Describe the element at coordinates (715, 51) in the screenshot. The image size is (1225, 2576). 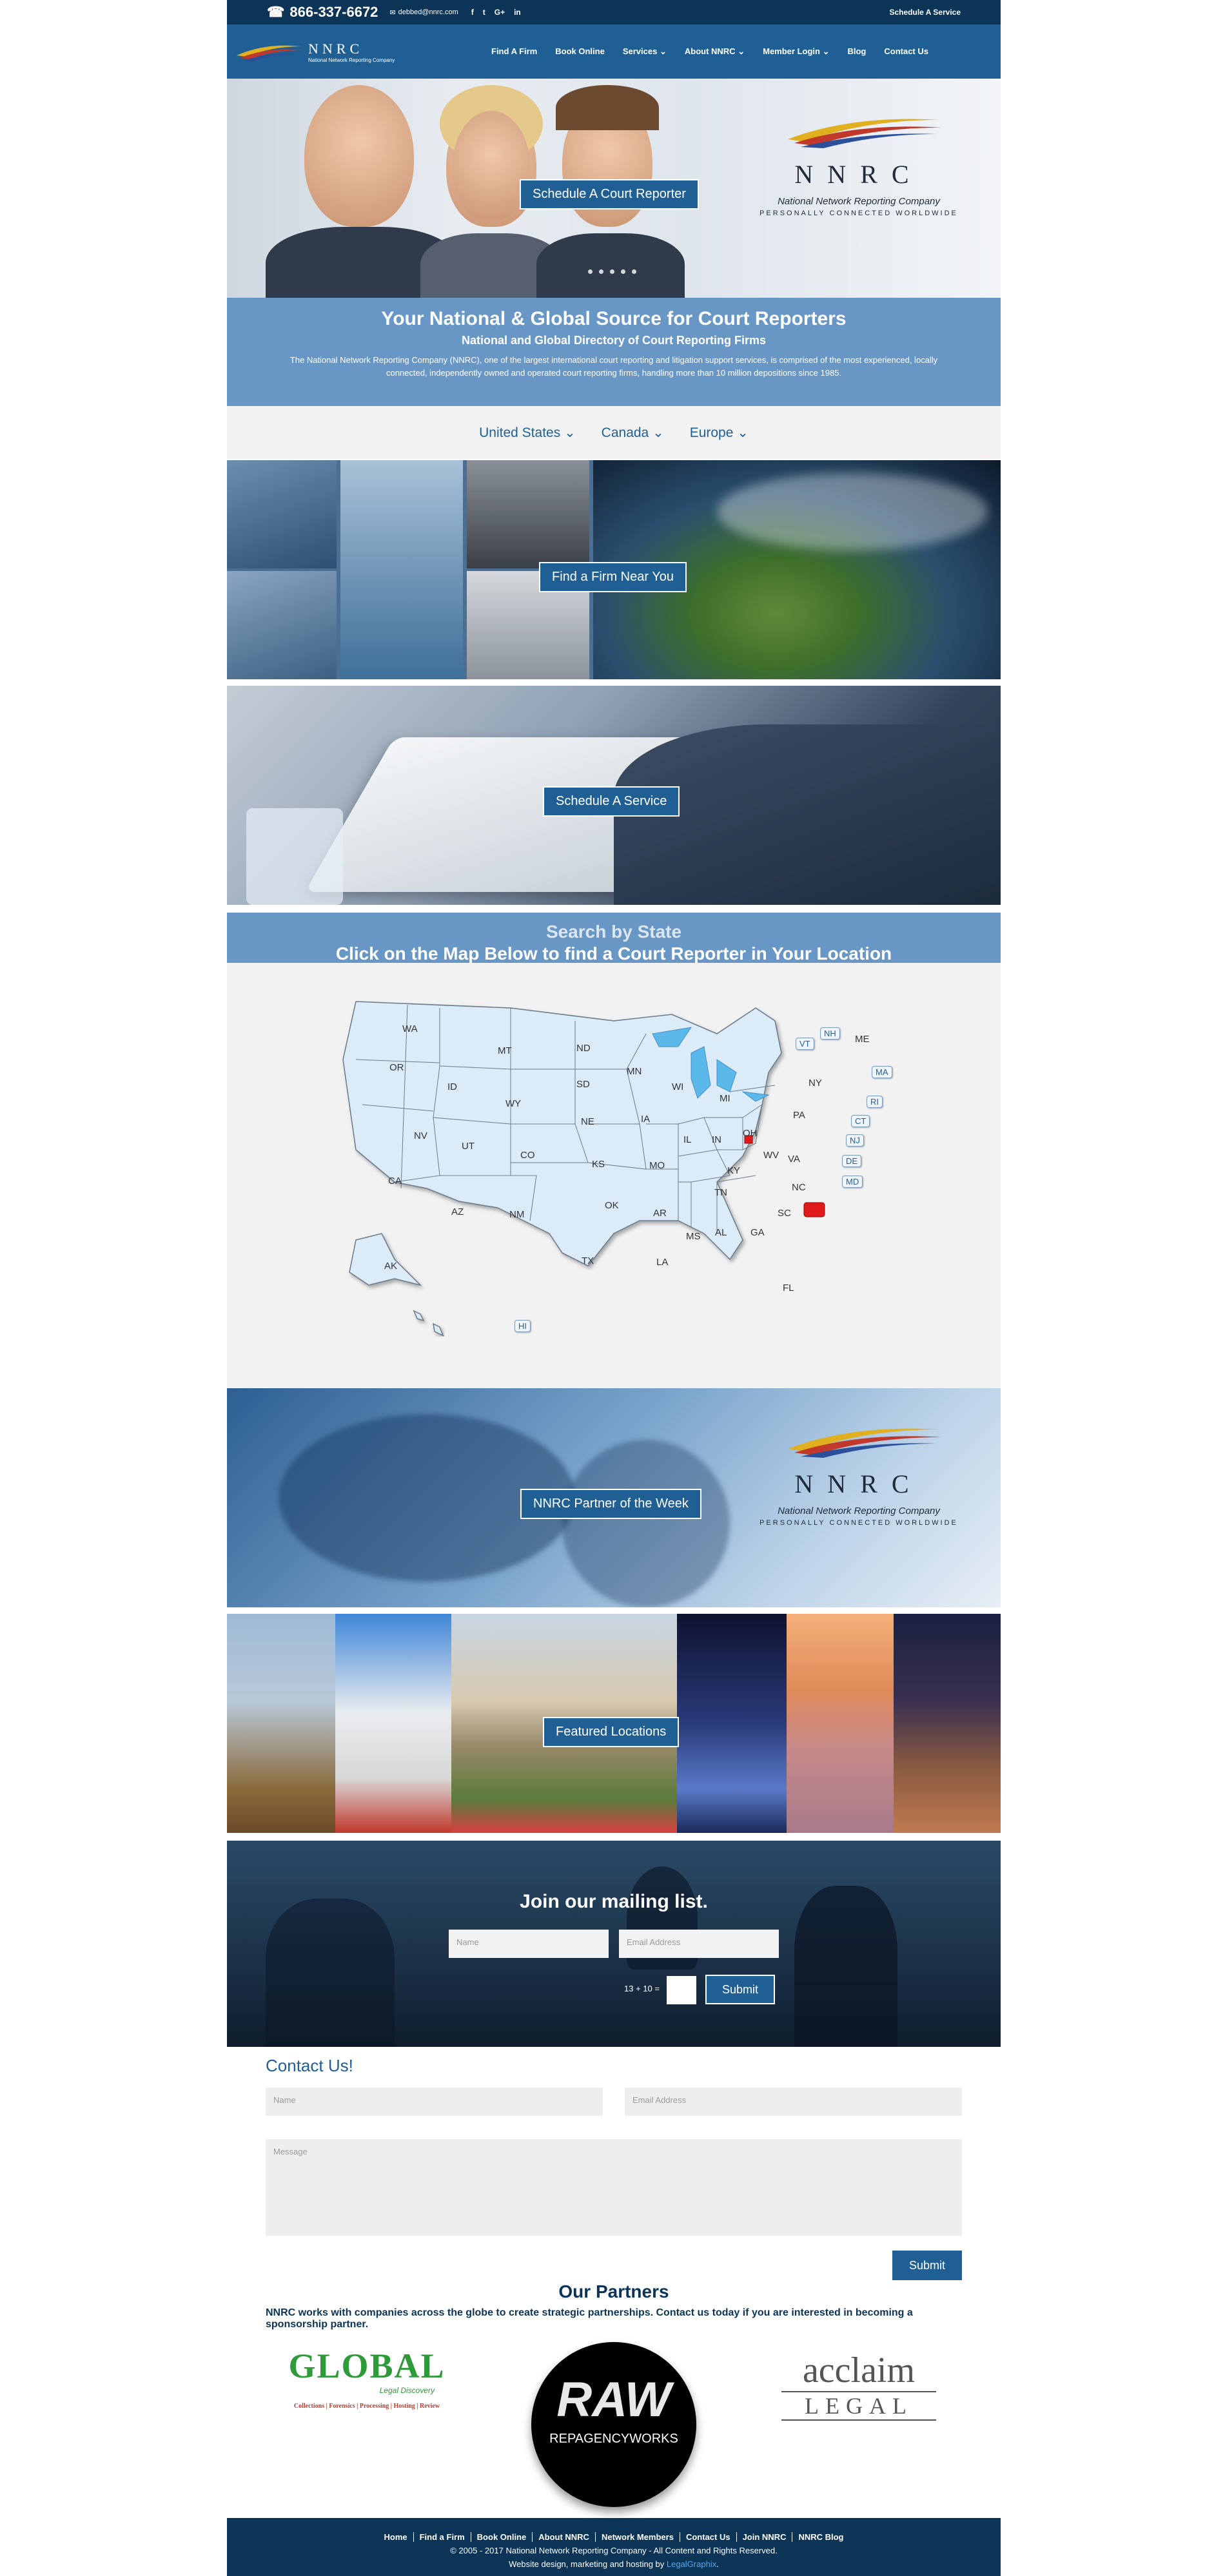
I see `nav-about: About NNRC ⌄` at that location.